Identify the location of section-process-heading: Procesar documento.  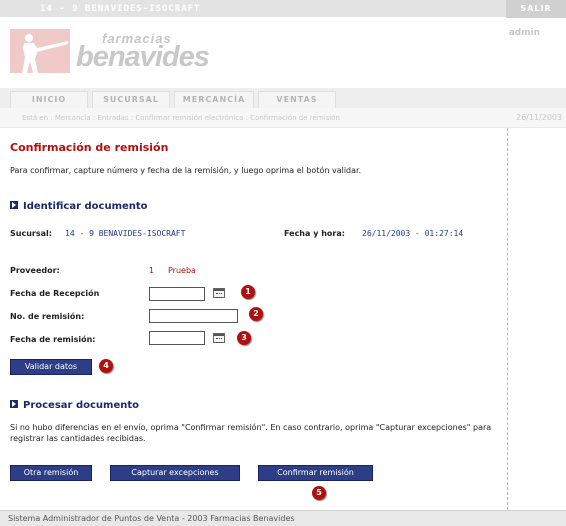
(81, 405).